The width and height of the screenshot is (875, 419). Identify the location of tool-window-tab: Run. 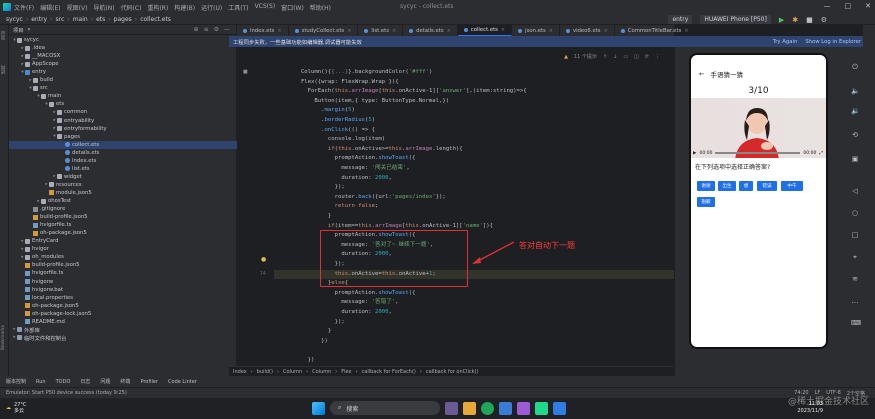
(41, 382).